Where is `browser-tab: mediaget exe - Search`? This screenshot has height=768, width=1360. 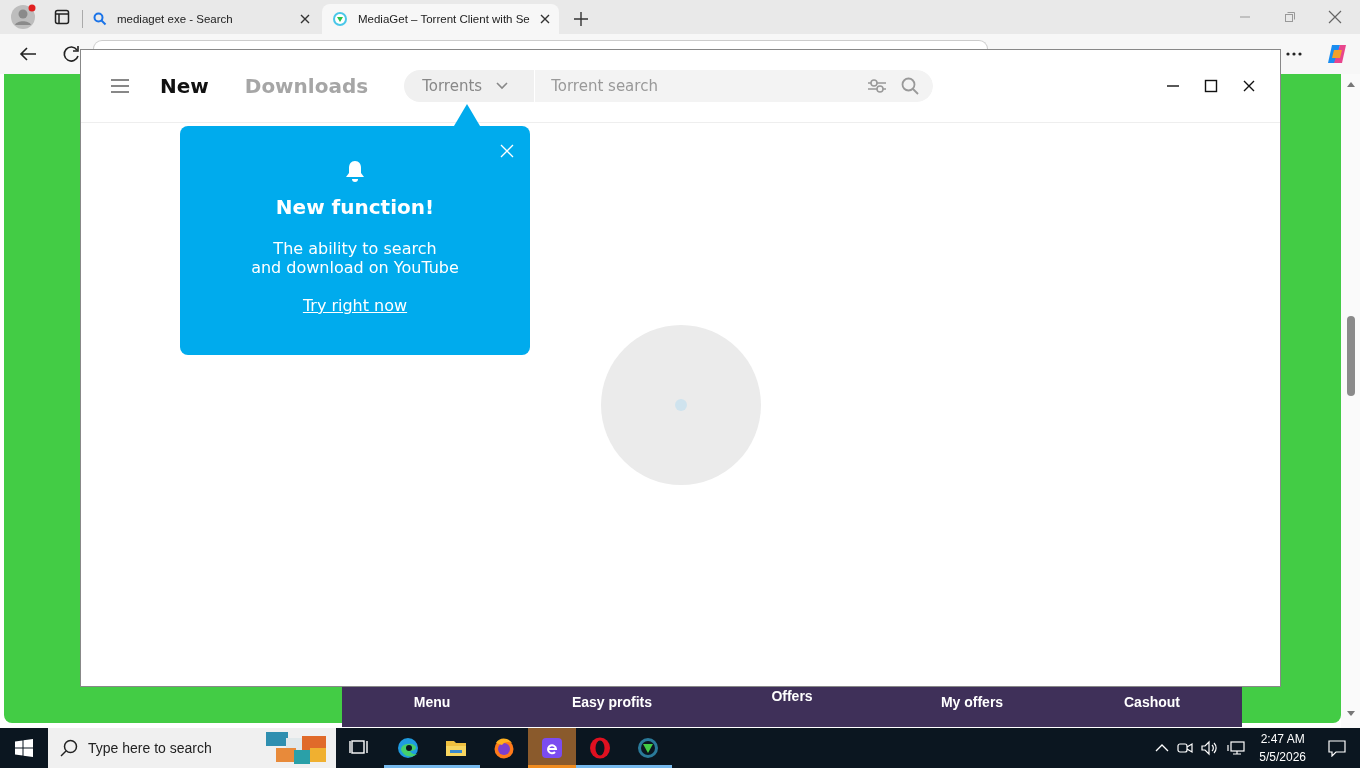 browser-tab: mediaget exe - Search is located at coordinates (201, 19).